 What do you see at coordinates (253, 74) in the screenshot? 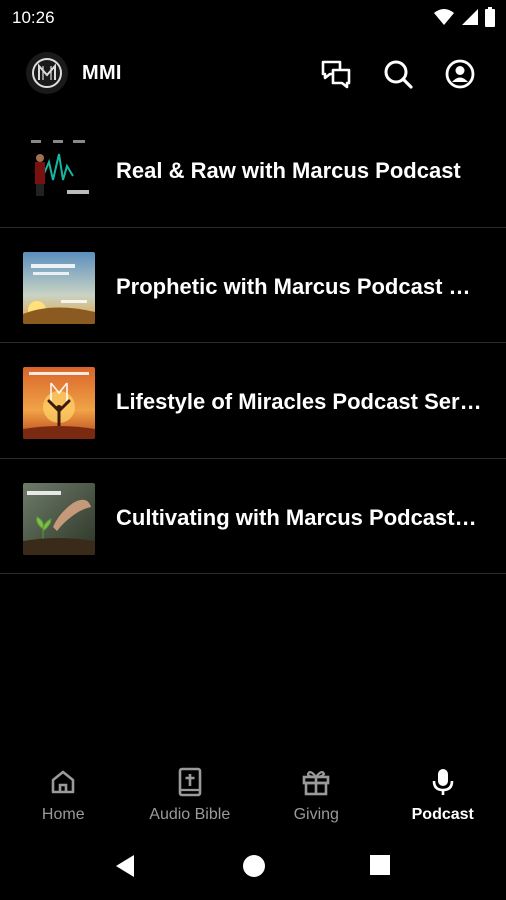
I see `app-bar: MMI` at bounding box center [253, 74].